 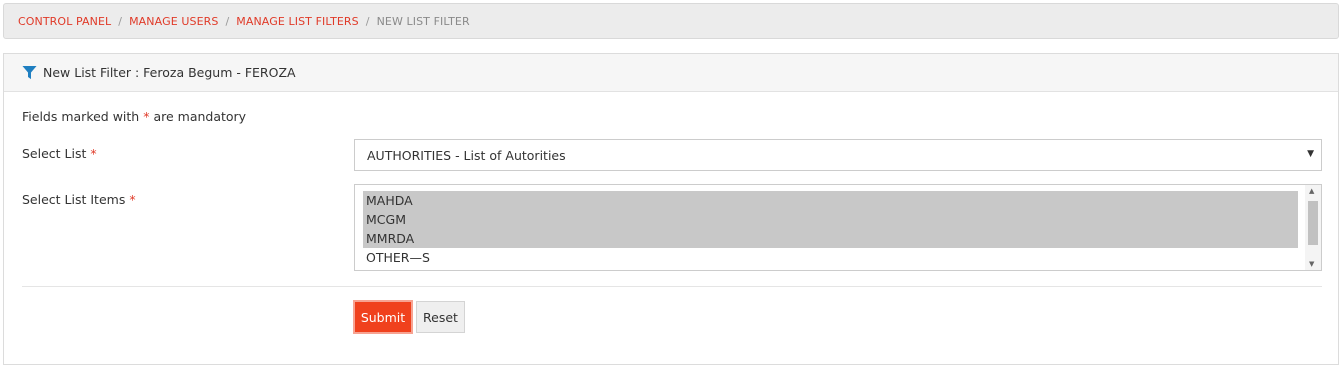 I want to click on breadcrumb-manage-users: MANAGE USERS, so click(x=173, y=21).